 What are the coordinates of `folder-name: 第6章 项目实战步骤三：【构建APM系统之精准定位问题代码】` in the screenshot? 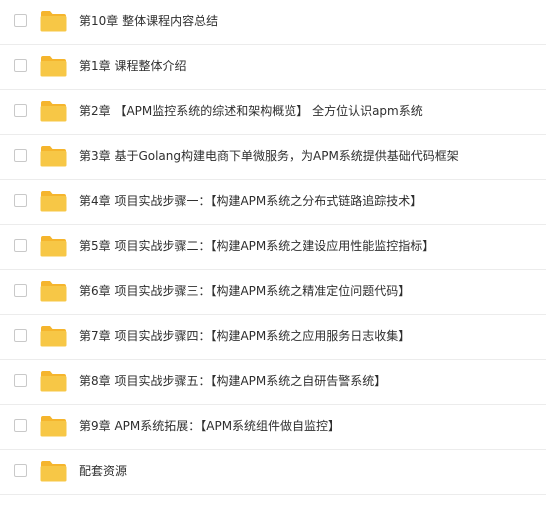 It's located at (244, 291).